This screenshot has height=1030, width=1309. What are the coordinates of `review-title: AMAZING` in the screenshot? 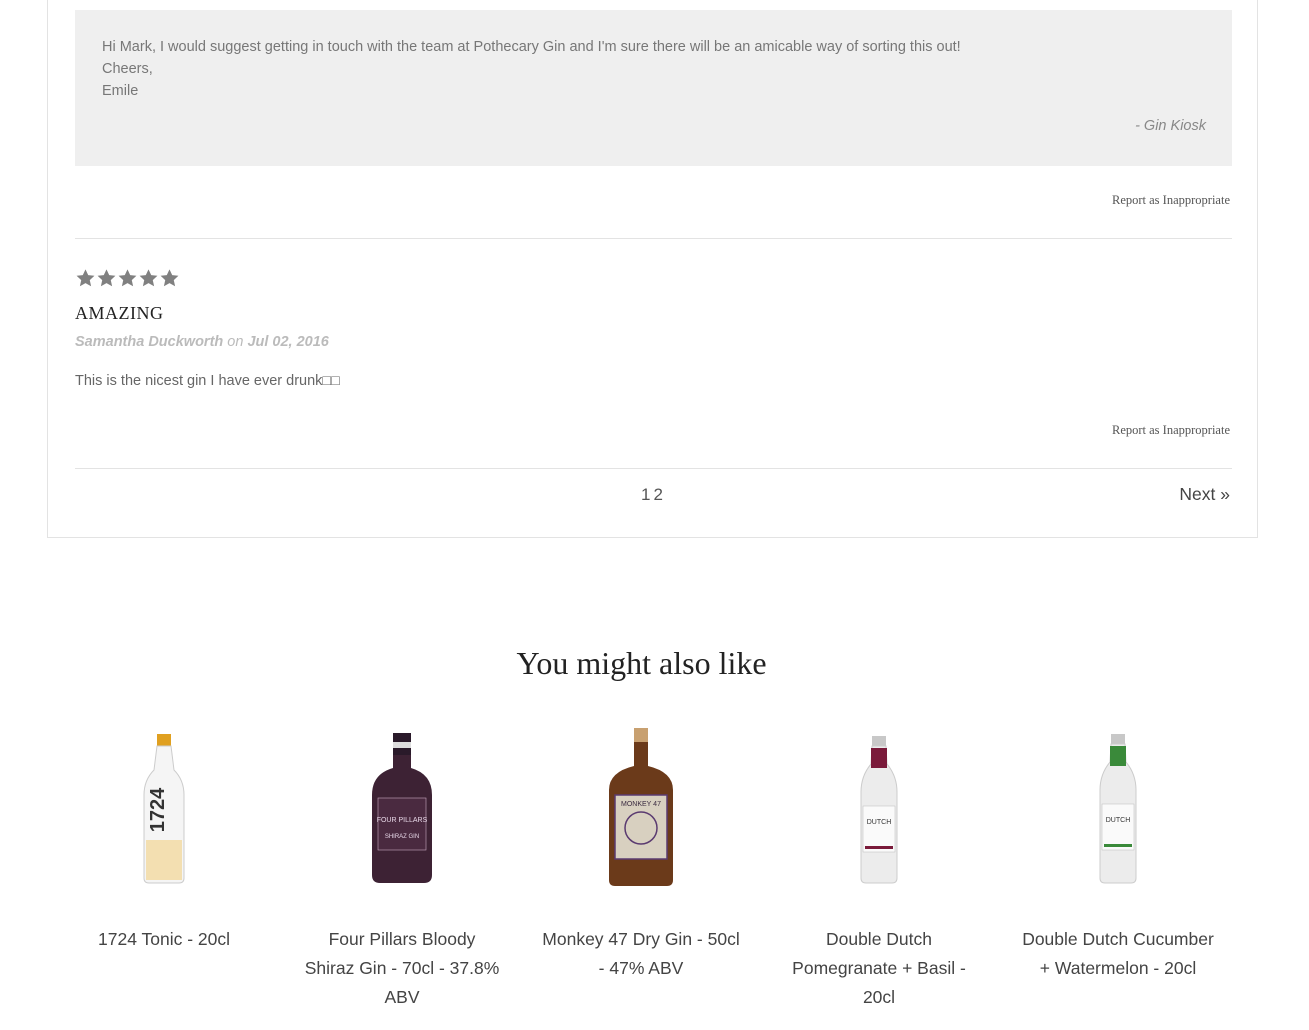 It's located at (119, 313).